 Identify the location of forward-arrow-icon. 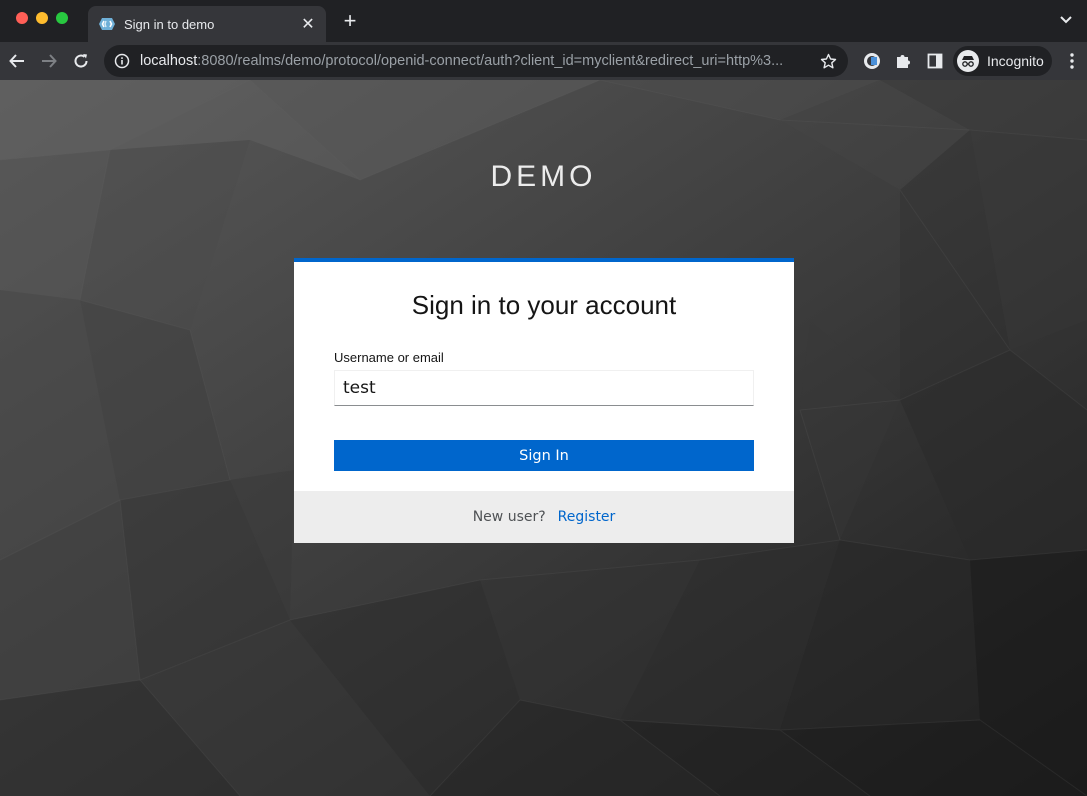
(49, 61).